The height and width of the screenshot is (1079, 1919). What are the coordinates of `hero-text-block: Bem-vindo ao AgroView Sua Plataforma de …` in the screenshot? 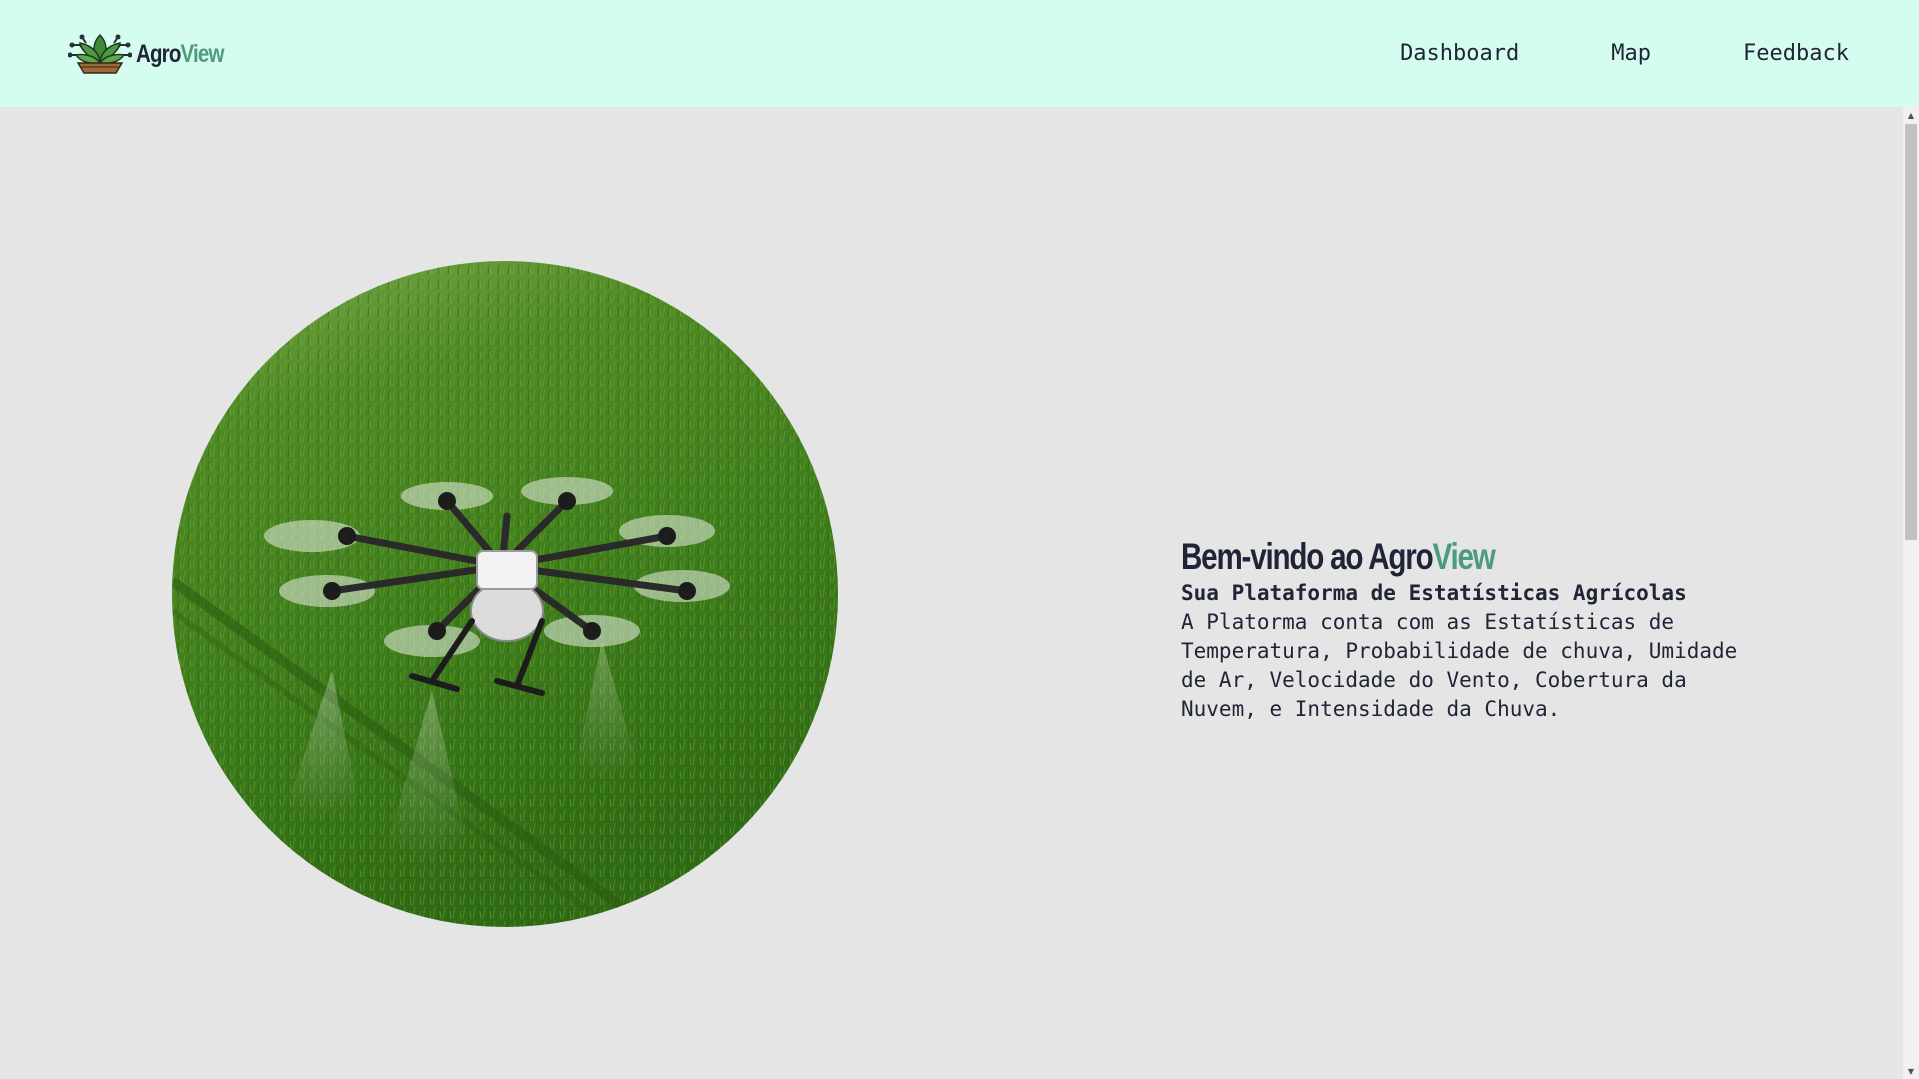 It's located at (1461, 629).